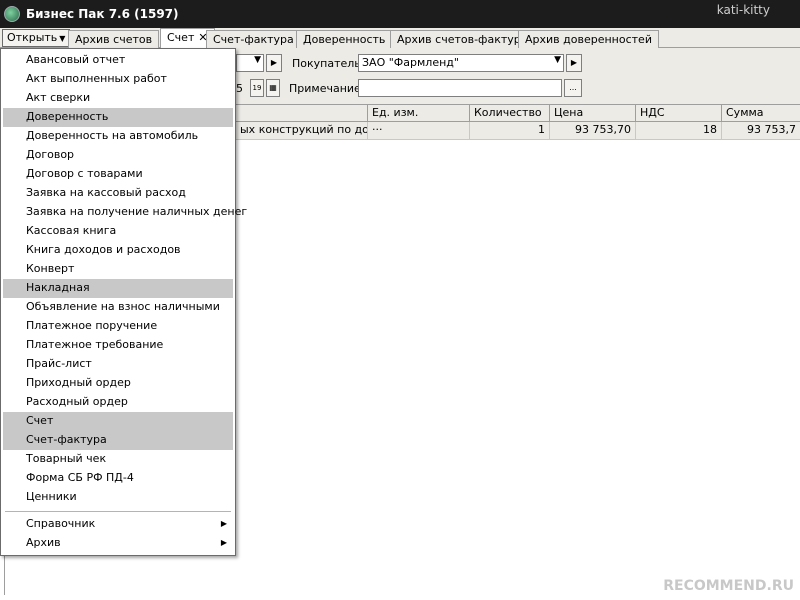  Describe the element at coordinates (118, 383) in the screenshot. I see `menu-item-receipt-order: Приходный ордер` at that location.